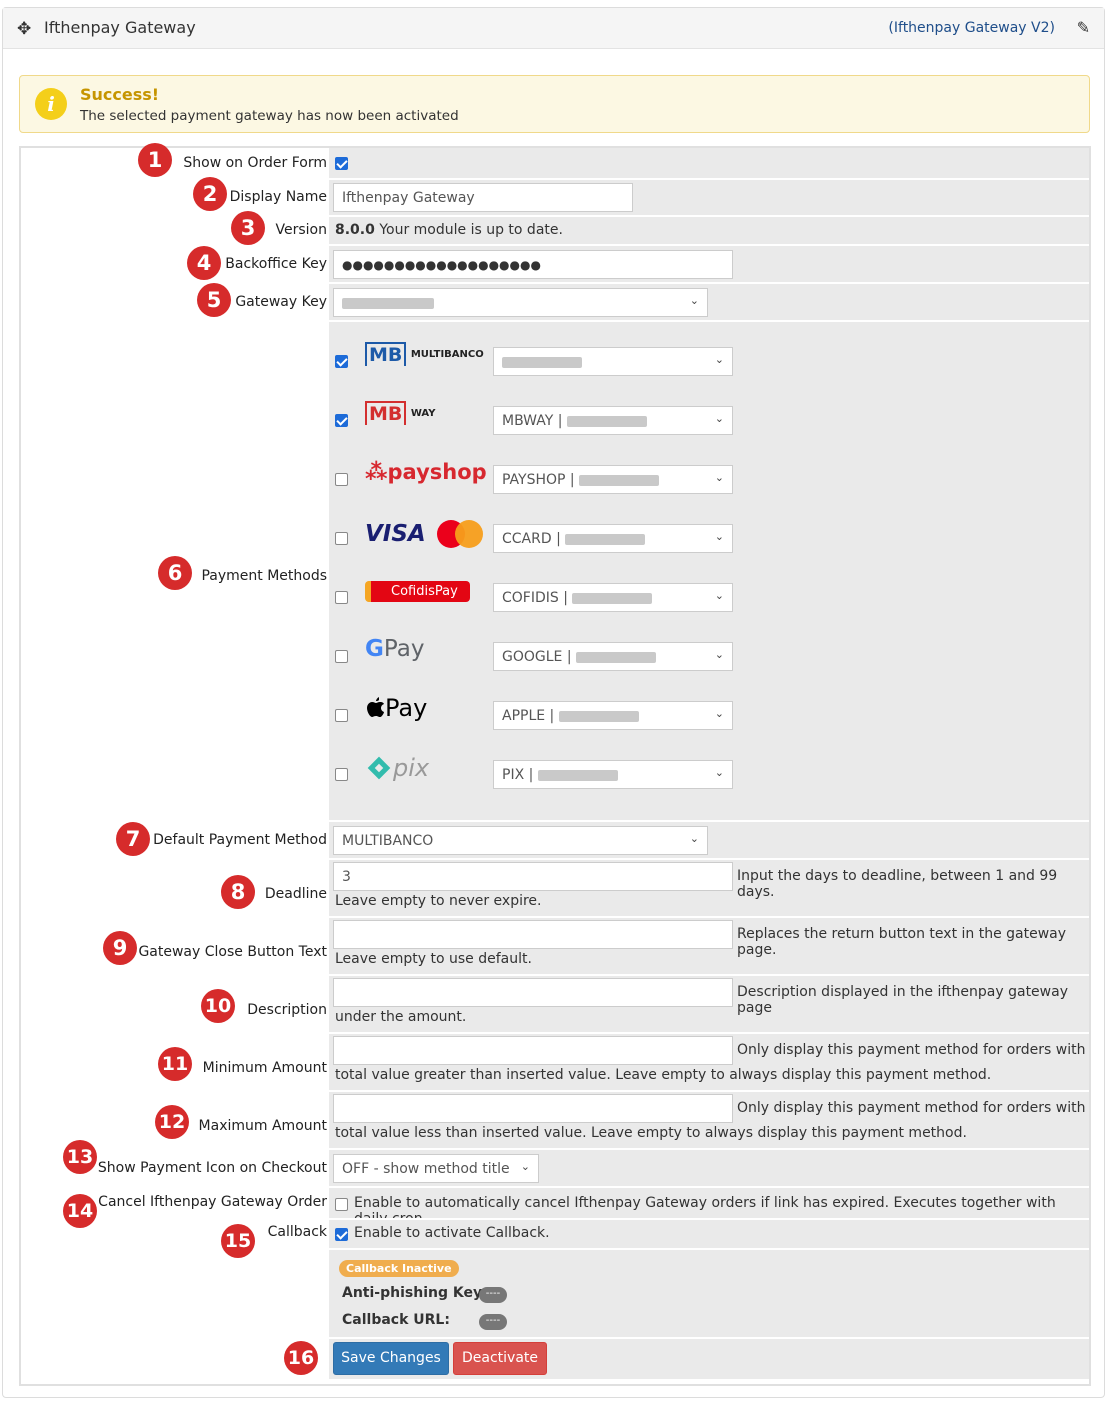  I want to click on maximum-amount-input, so click(533, 1108).